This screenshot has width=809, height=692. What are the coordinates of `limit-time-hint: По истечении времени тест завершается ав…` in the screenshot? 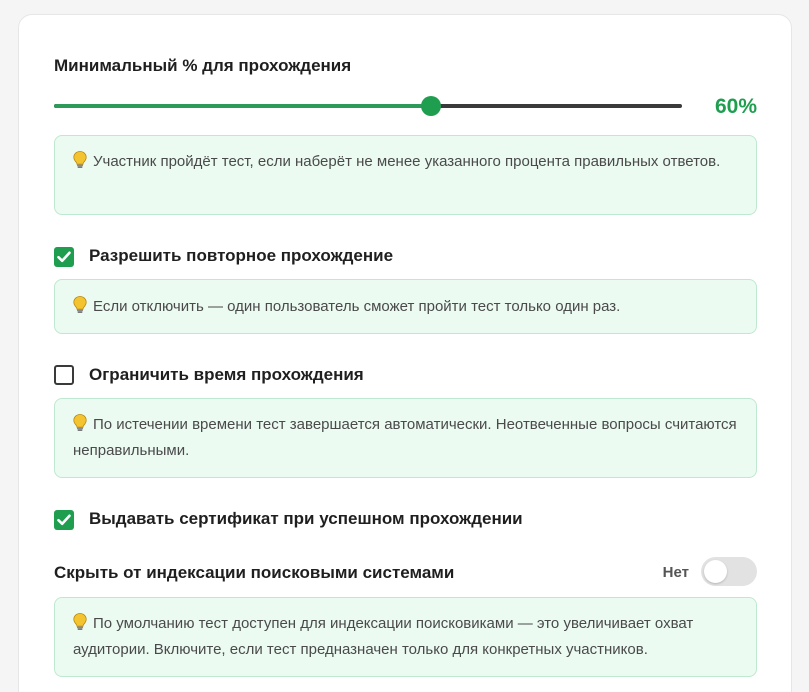 It's located at (405, 438).